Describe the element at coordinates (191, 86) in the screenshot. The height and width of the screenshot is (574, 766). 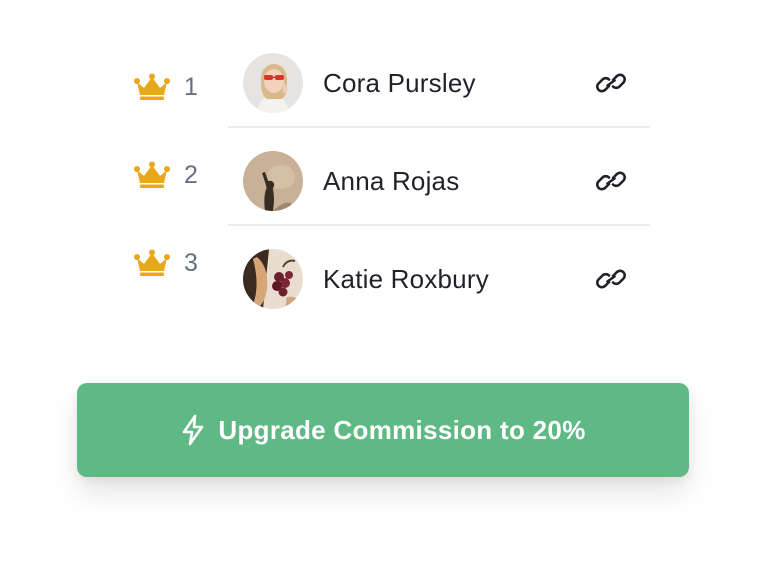
I see `rank-number: 1` at that location.